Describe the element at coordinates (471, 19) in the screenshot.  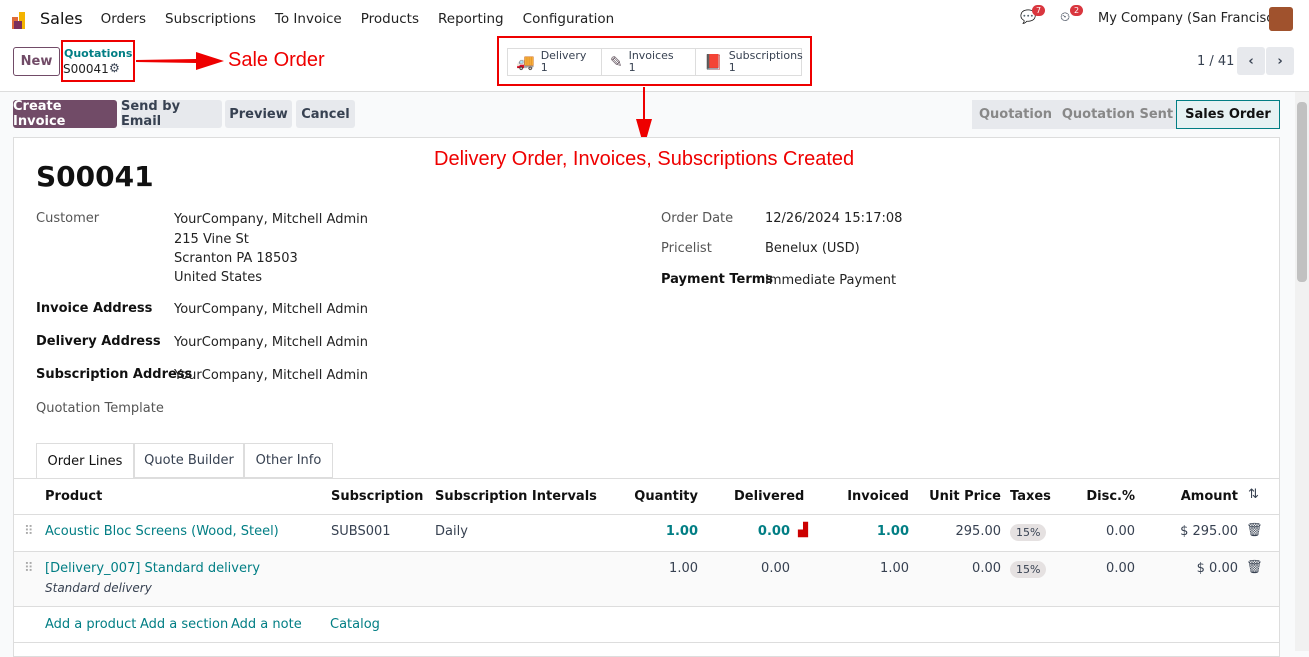
I see `menu-reporting: Reporting` at that location.